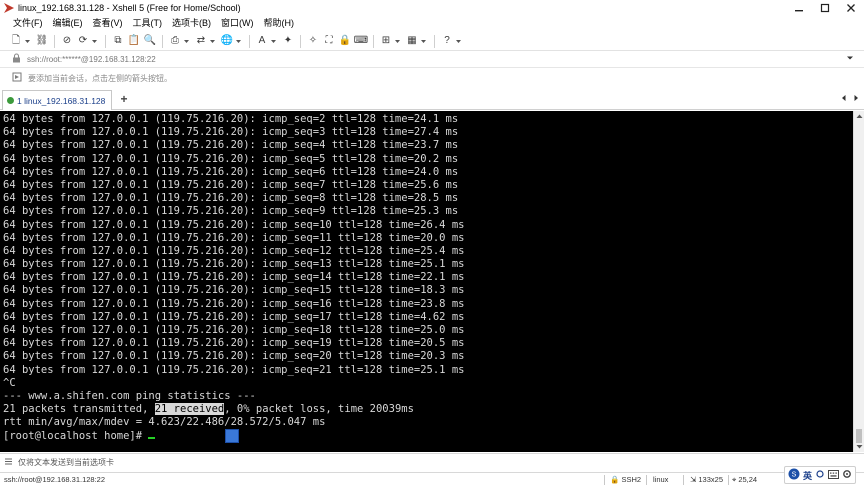 The width and height of the screenshot is (864, 486). I want to click on ime-settings-icon, so click(847, 475).